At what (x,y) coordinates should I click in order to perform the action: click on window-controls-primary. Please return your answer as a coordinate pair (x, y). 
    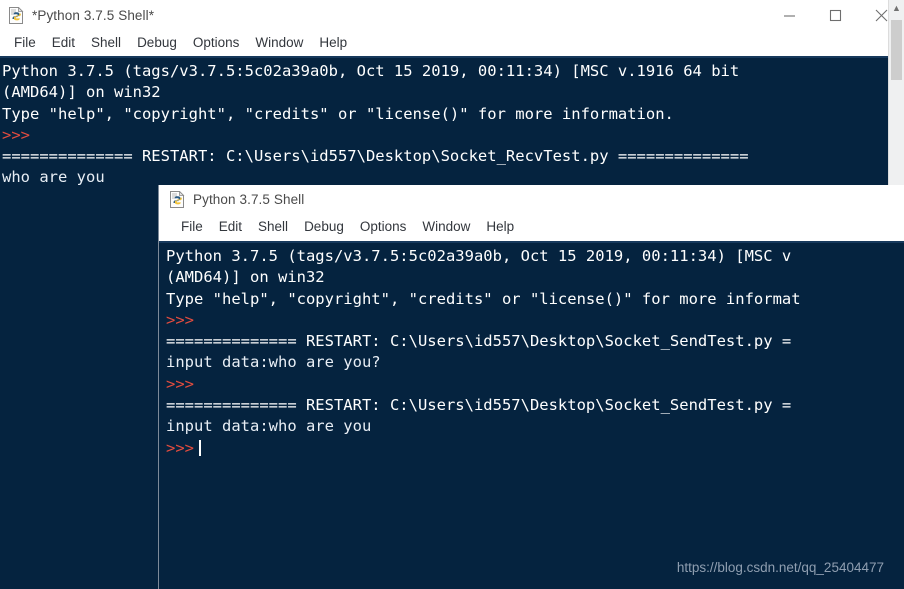
    Looking at the image, I should click on (835, 15).